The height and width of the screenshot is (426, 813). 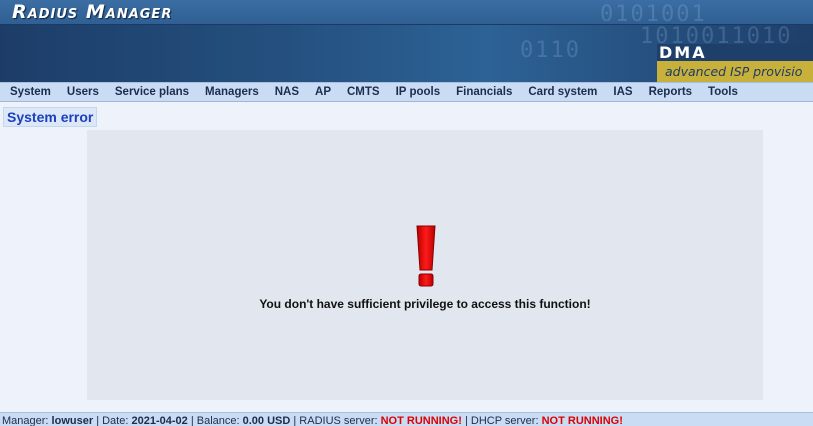 I want to click on company-logo: DMA advanced ISP provisio, so click(x=735, y=63).